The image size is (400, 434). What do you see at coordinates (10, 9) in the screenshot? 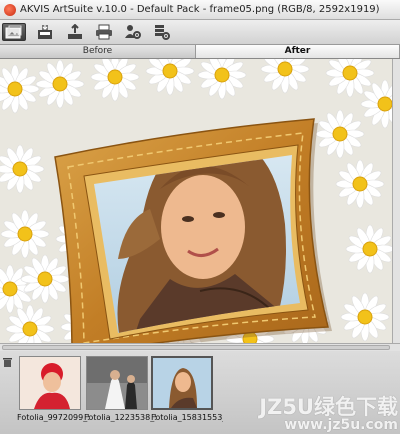
I see `app-logo-icon` at bounding box center [10, 9].